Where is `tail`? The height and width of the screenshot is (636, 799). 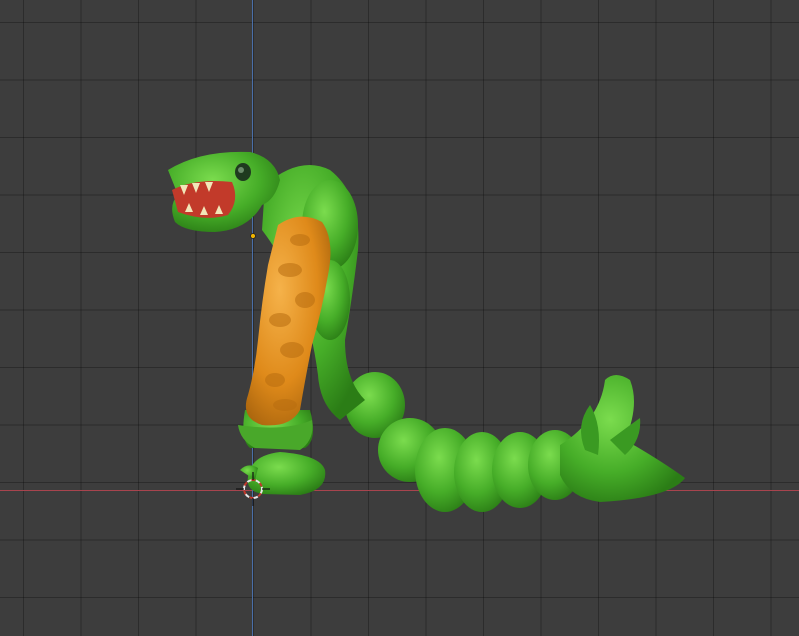
tail is located at coordinates (515, 442).